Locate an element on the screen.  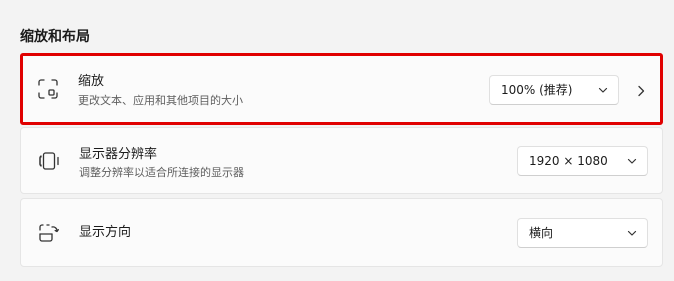
chevron-right-icon is located at coordinates (641, 91).